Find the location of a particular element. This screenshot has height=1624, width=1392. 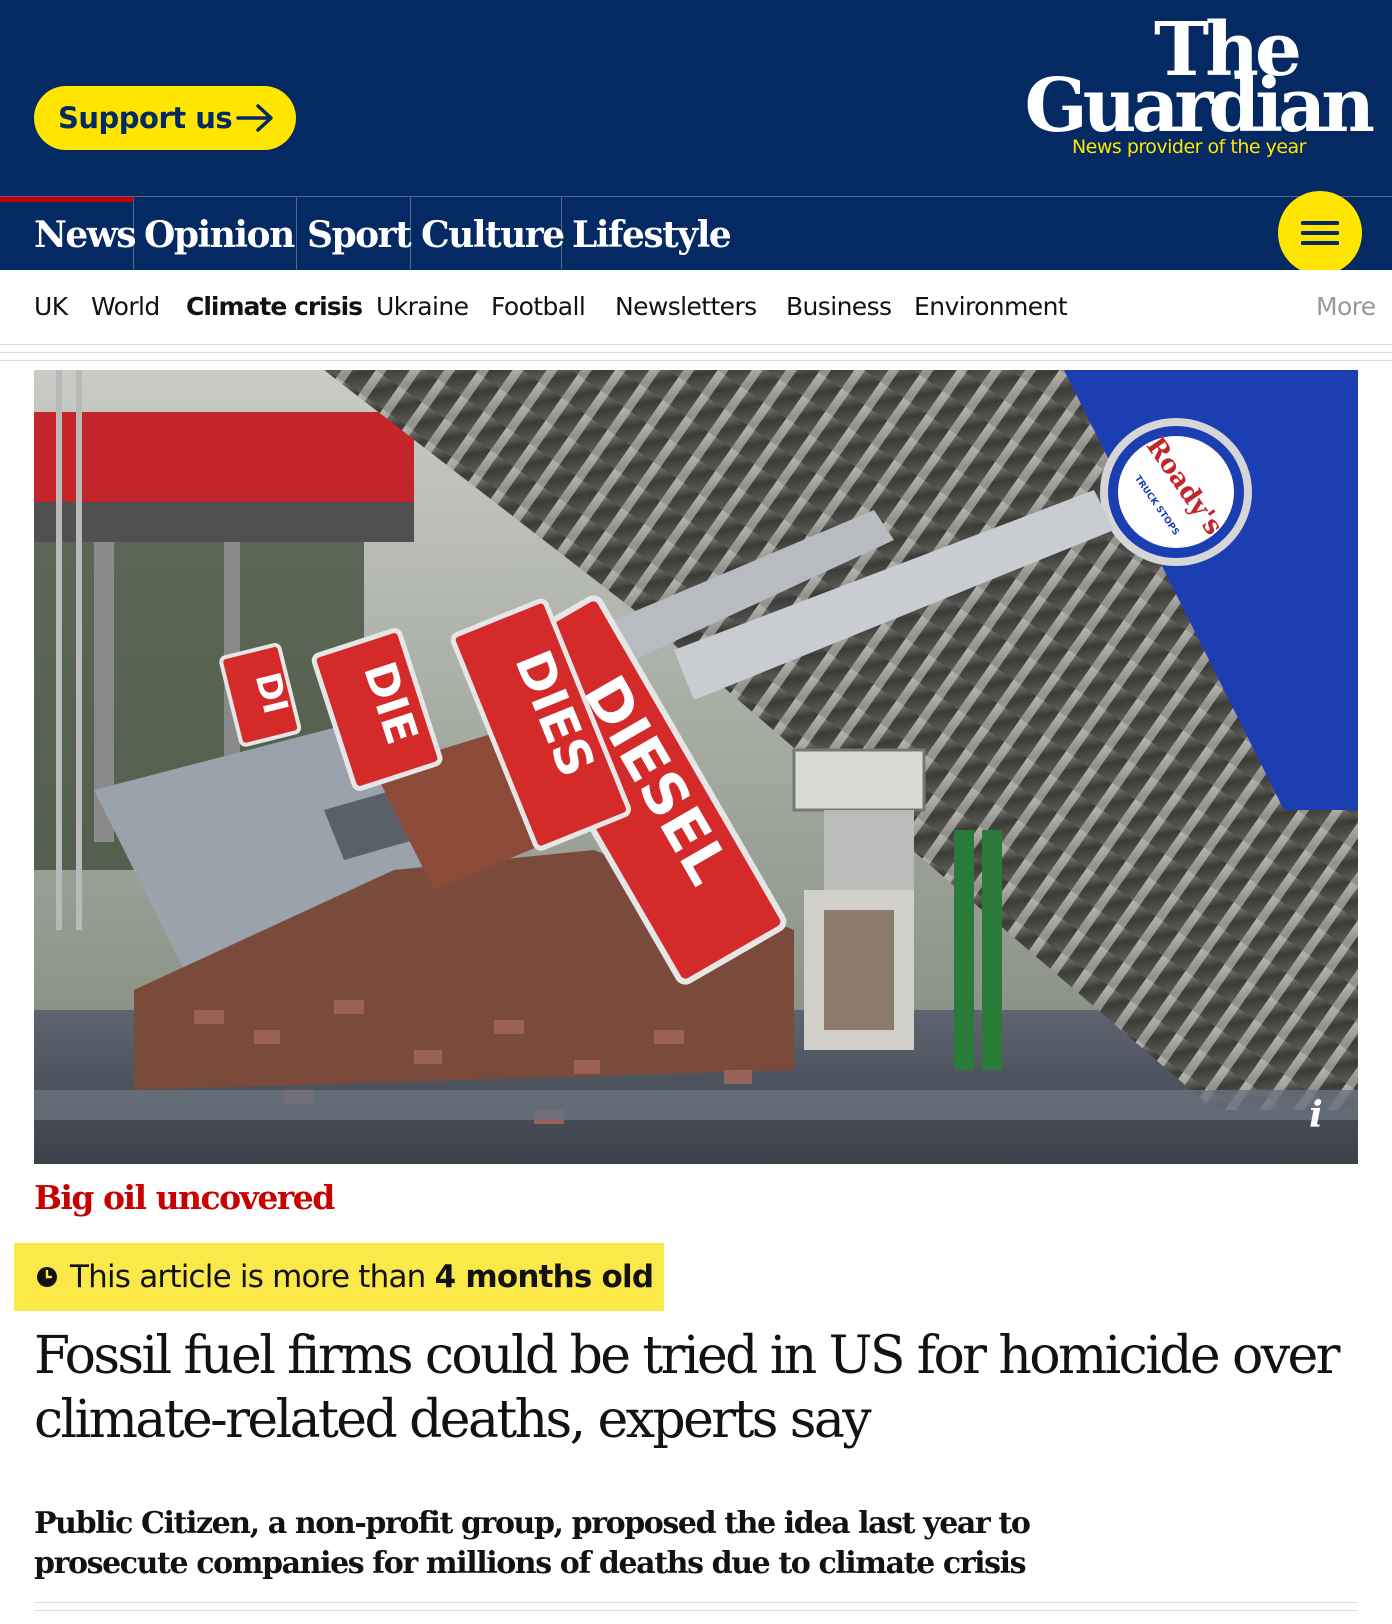

image-info-icon: i is located at coordinates (1316, 1116).